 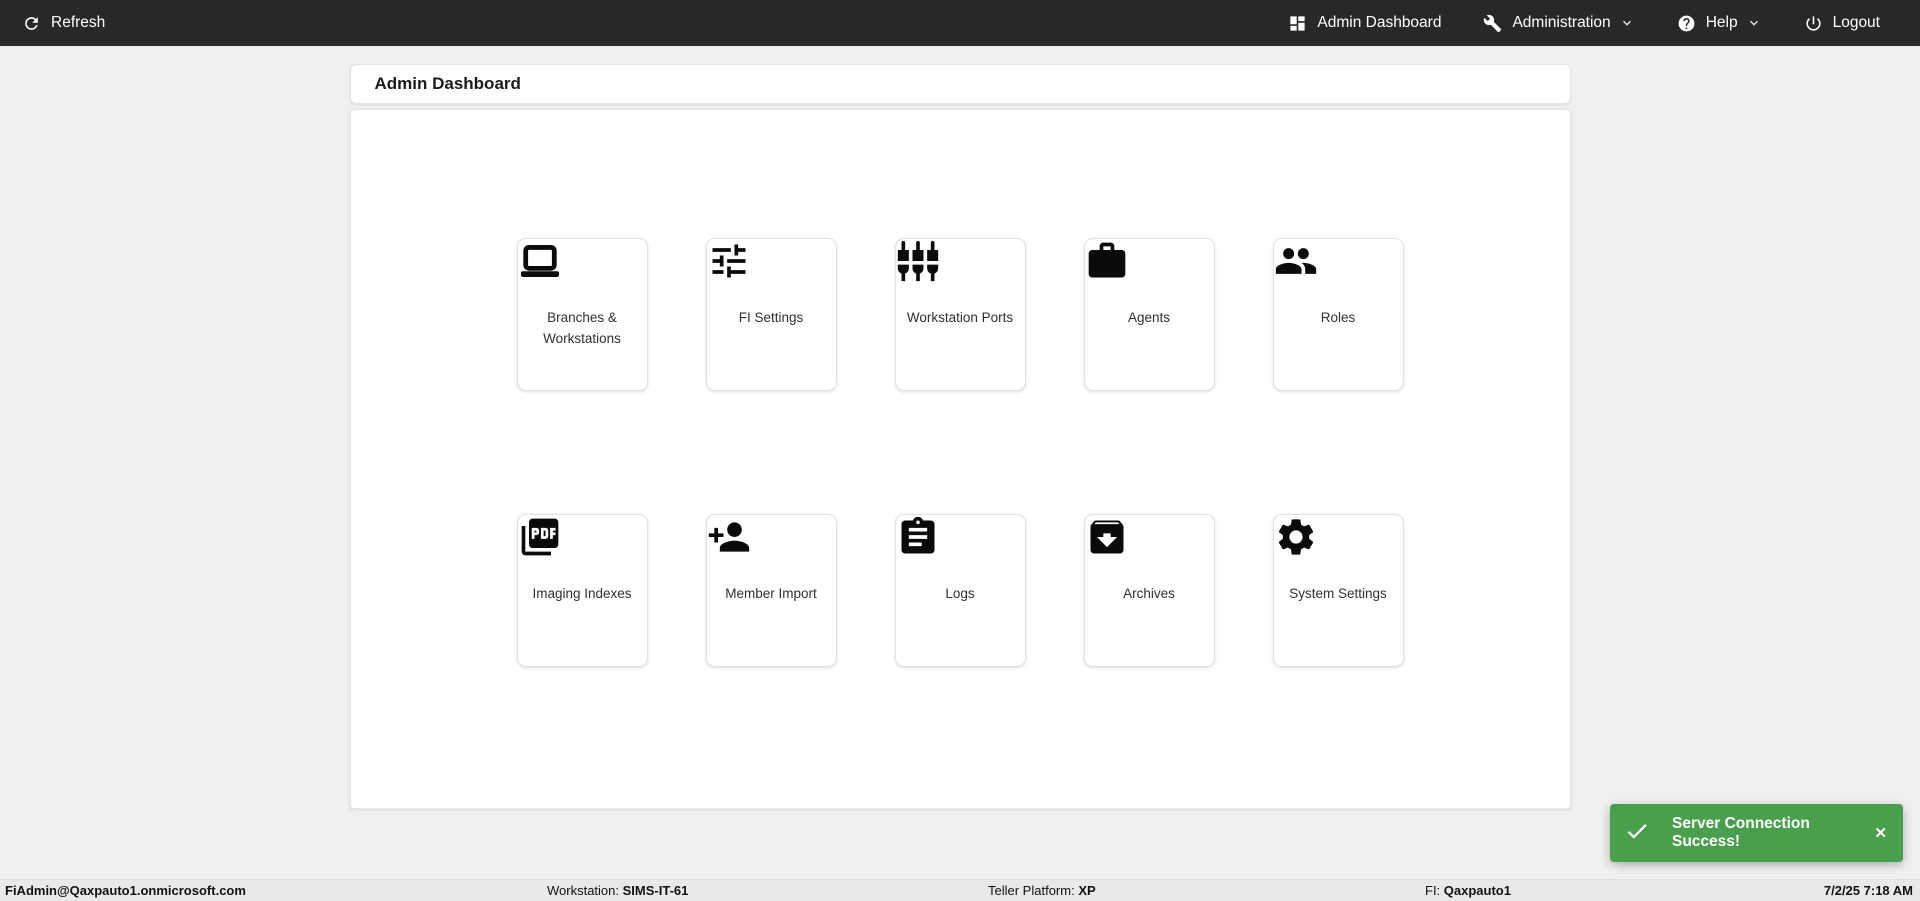 What do you see at coordinates (960, 317) in the screenshot?
I see `tile-label: Workstation Ports` at bounding box center [960, 317].